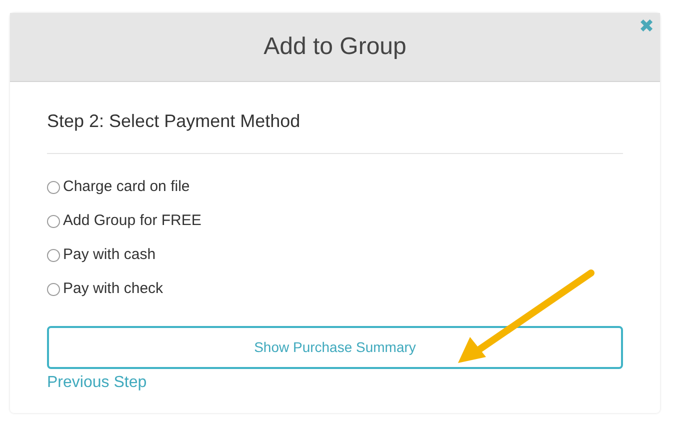  What do you see at coordinates (126, 186) in the screenshot?
I see `radio-label: Charge card on file` at bounding box center [126, 186].